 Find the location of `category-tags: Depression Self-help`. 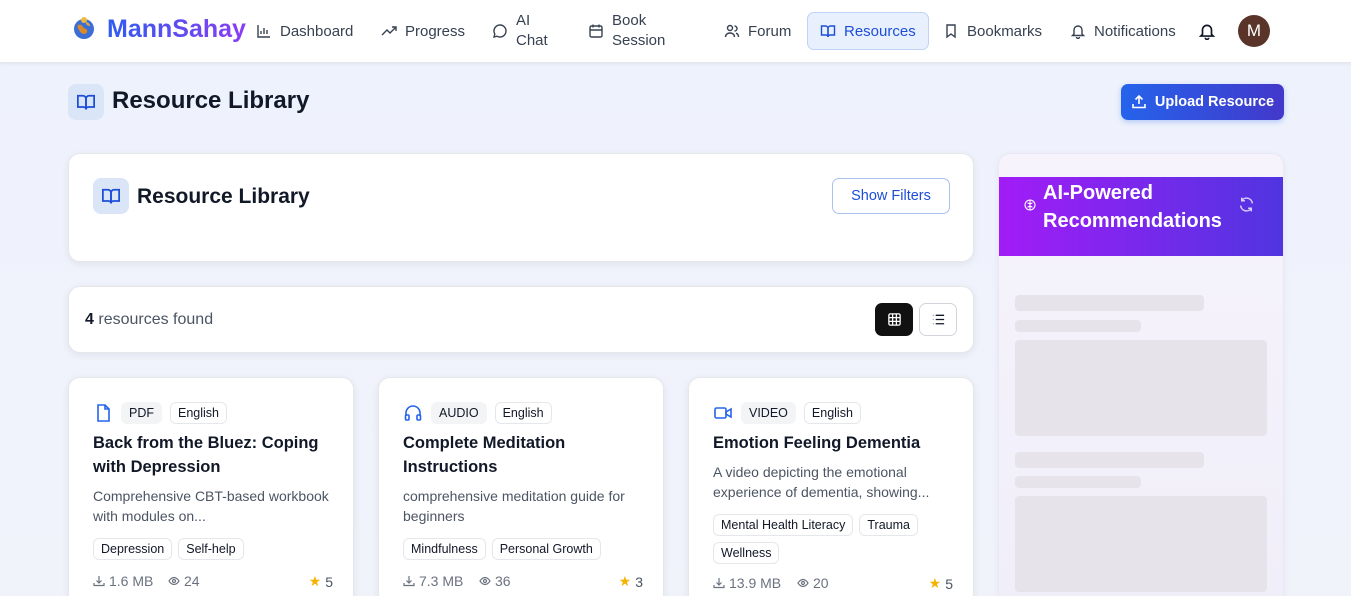

category-tags: Depression Self-help is located at coordinates (213, 549).